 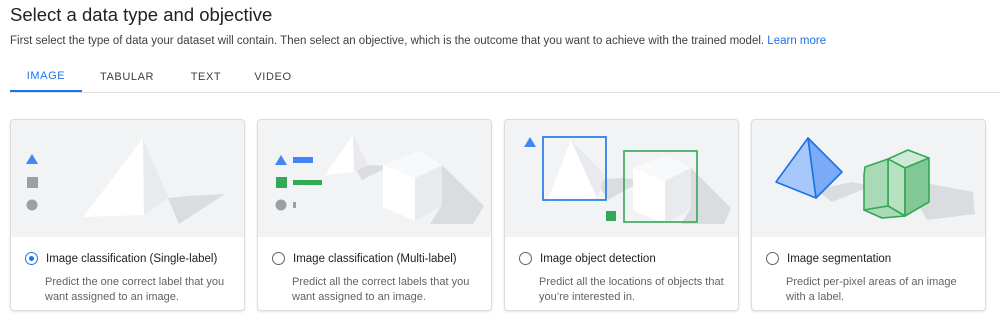 What do you see at coordinates (815, 297) in the screenshot?
I see `description-line: with a label.` at bounding box center [815, 297].